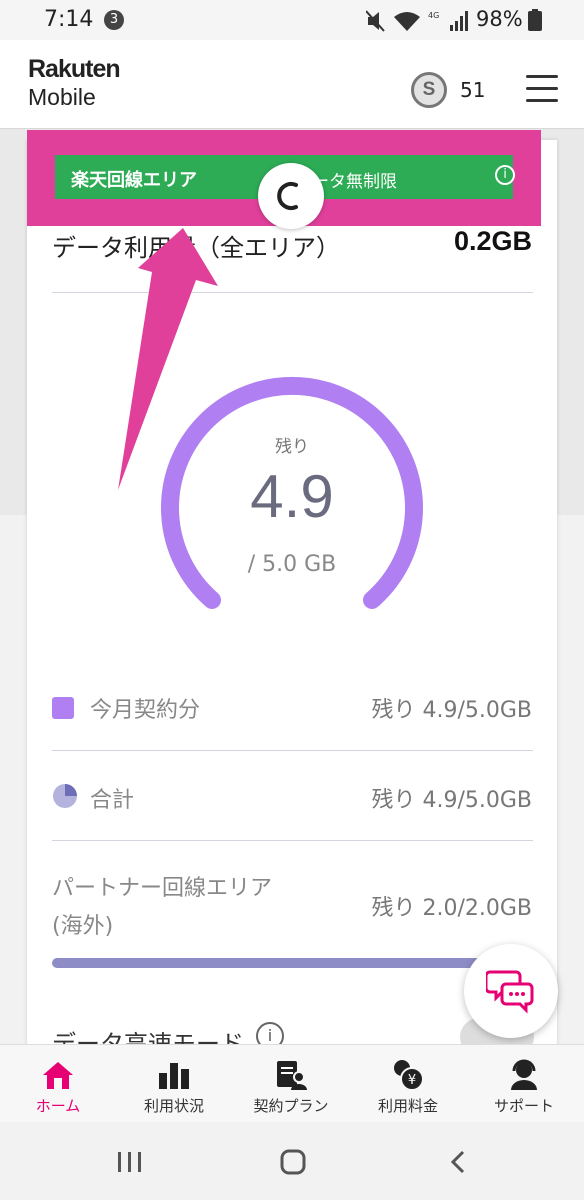  I want to click on partner-usage-bar, so click(267, 963).